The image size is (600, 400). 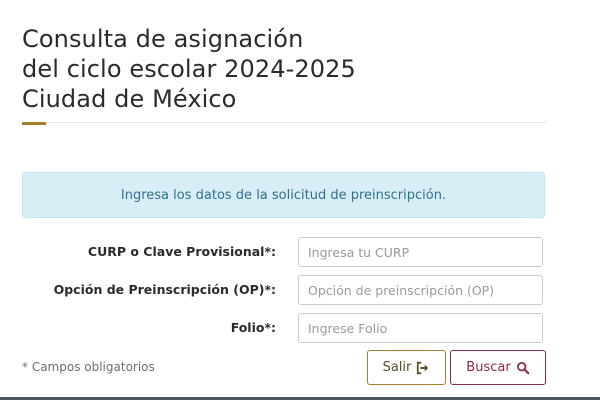 I want to click on required-fields-note: * Campos obligatorios, so click(x=88, y=367).